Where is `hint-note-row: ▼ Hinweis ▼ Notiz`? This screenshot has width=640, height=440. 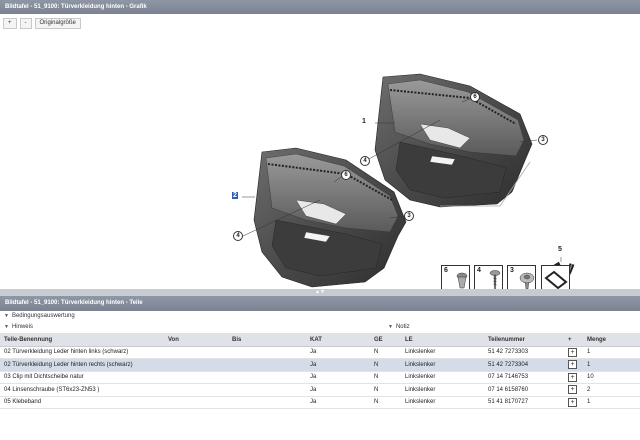
hint-note-row: ▼ Hinweis ▼ Notiz is located at coordinates (320, 327).